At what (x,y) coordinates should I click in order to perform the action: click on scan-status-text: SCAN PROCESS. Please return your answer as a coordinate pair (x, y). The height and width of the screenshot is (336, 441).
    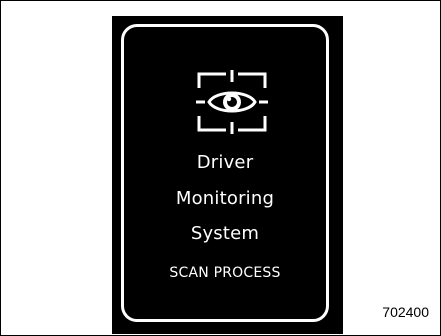
    Looking at the image, I should click on (225, 273).